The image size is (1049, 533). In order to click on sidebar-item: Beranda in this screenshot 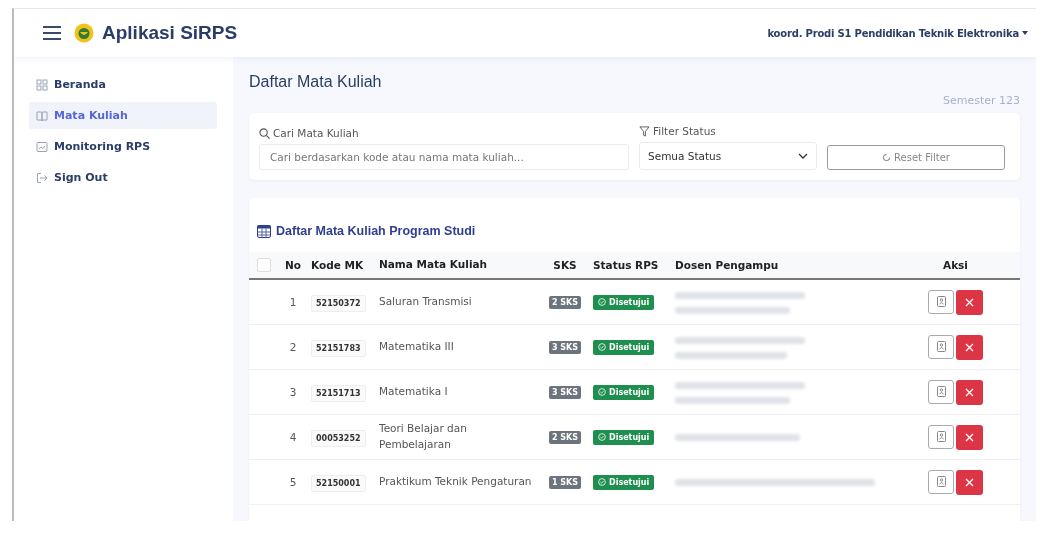, I will do `click(123, 84)`.